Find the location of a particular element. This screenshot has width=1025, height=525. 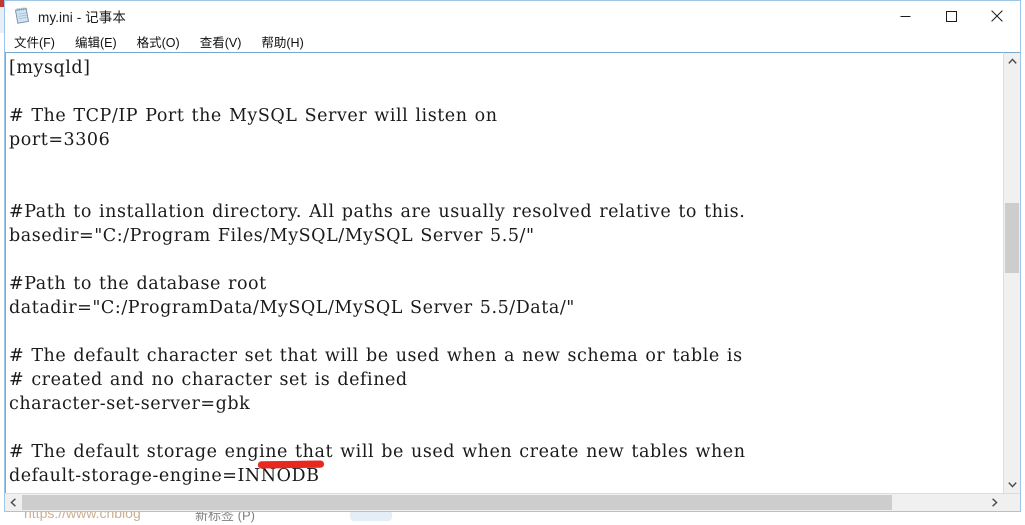

maximize-button is located at coordinates (951, 16).